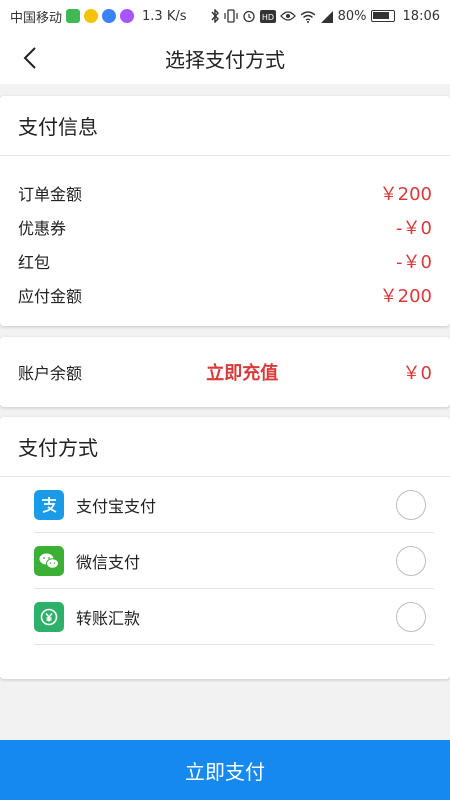  I want to click on vibrate-icon, so click(231, 16).